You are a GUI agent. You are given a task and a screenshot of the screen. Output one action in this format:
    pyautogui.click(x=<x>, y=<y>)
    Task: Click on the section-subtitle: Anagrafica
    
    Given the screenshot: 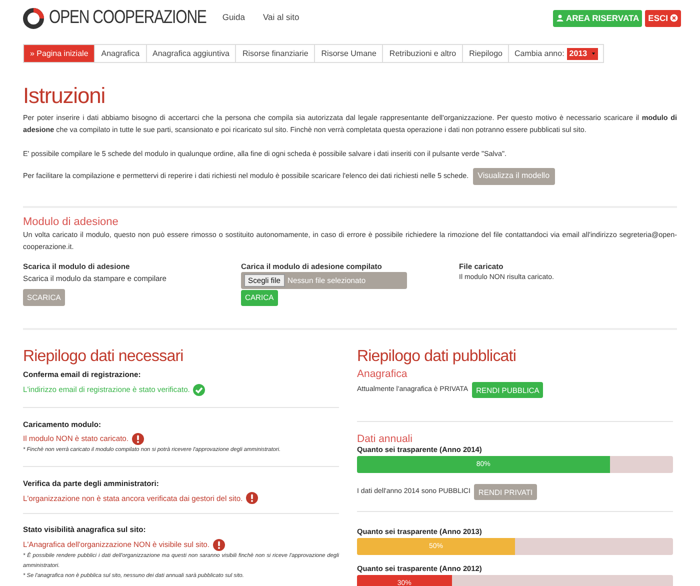 What is the action you would take?
    pyautogui.click(x=382, y=375)
    